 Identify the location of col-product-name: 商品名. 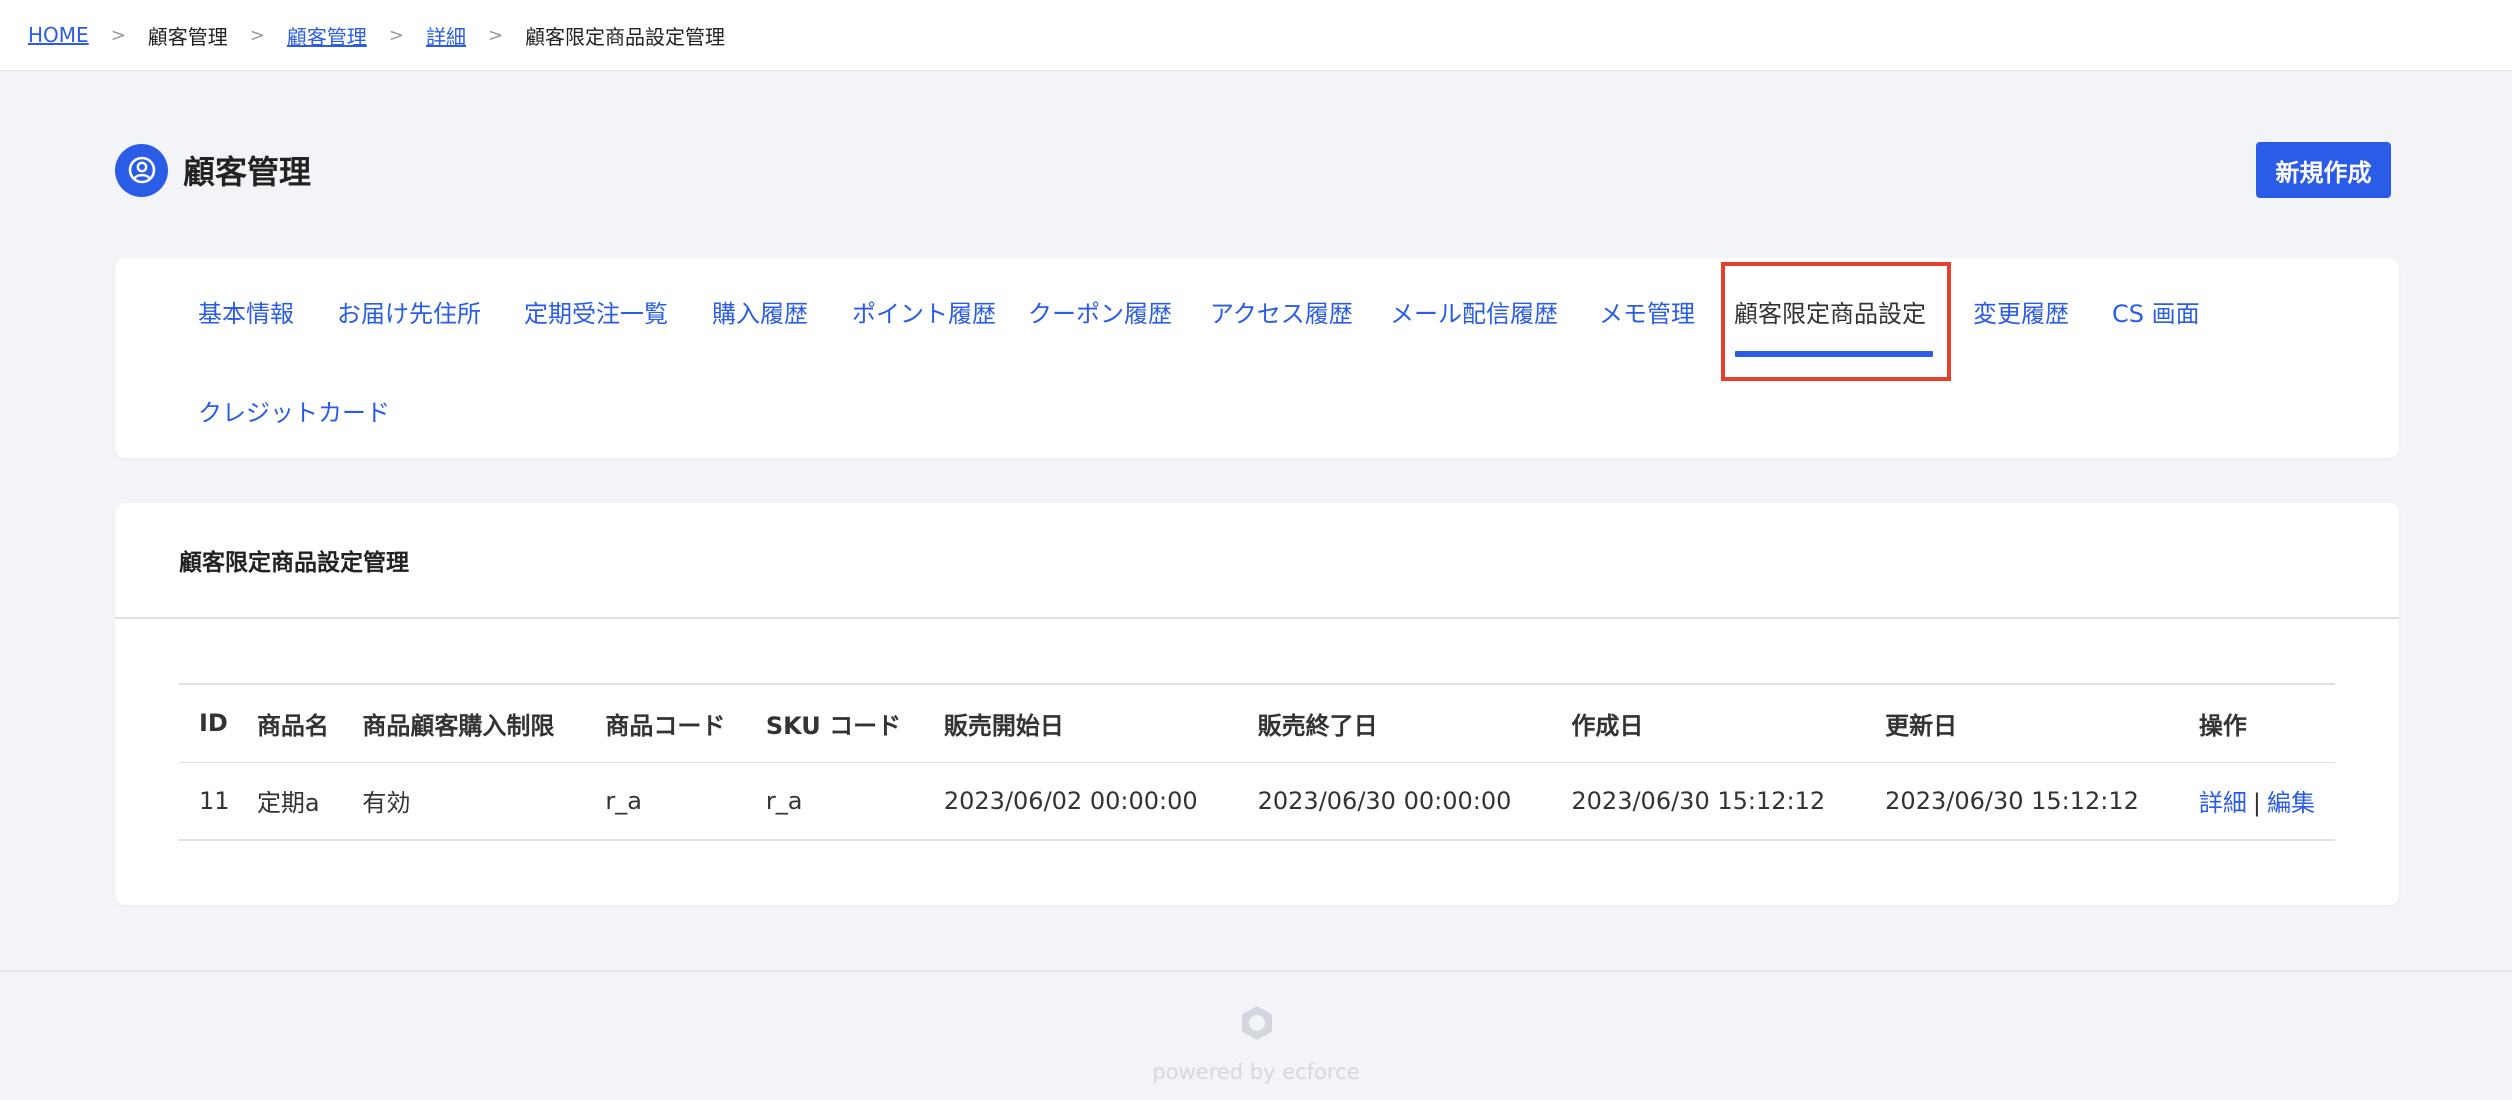
(292, 725).